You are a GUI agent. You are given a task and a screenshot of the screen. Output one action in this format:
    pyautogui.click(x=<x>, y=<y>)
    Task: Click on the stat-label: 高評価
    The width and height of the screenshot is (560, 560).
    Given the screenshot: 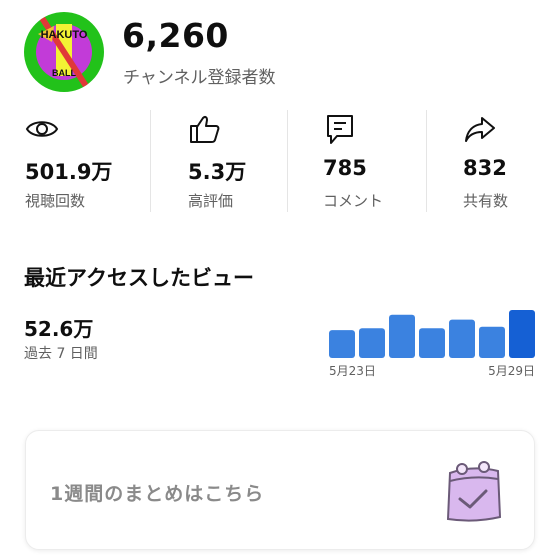 What is the action you would take?
    pyautogui.click(x=211, y=201)
    